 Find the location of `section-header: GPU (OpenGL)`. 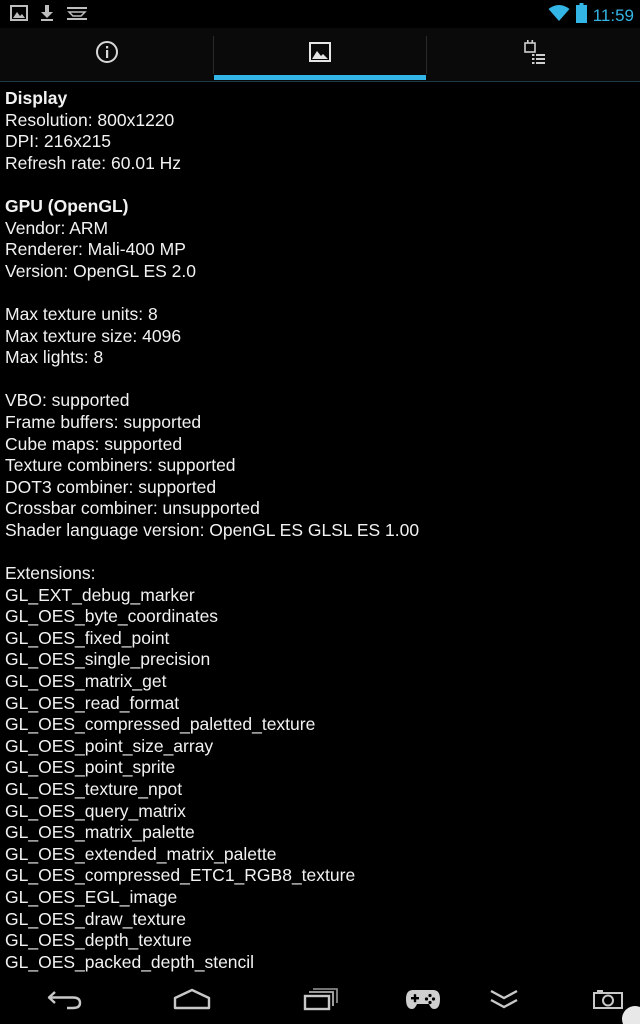

section-header: GPU (OpenGL) is located at coordinates (67, 205).